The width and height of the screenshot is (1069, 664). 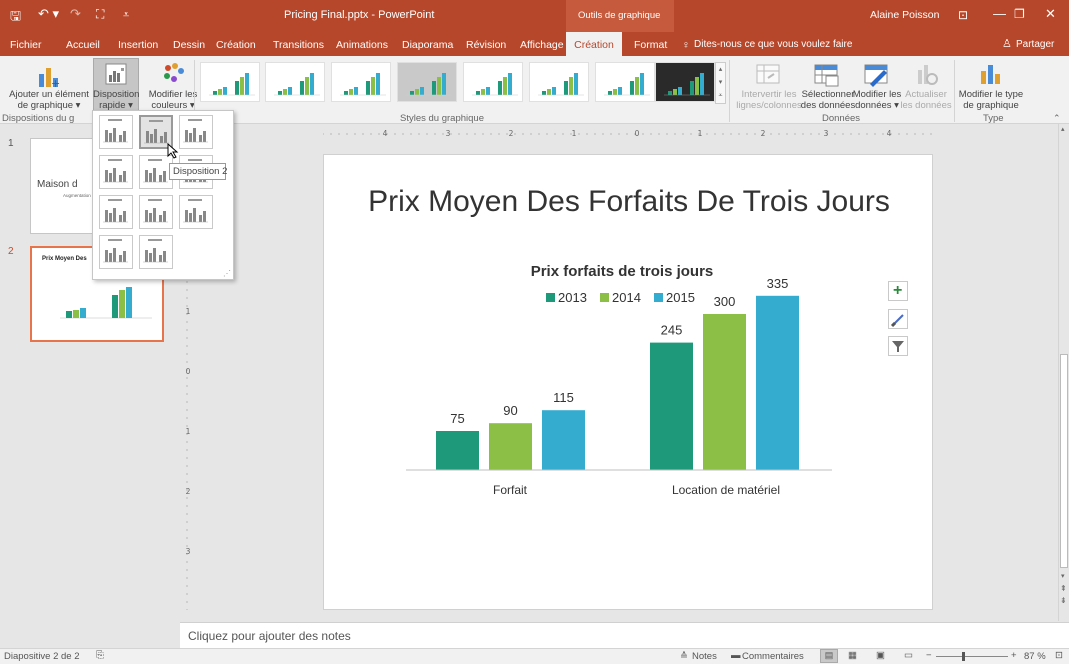 What do you see at coordinates (1063, 129) in the screenshot?
I see `scroll-up-icon: ▴` at bounding box center [1063, 129].